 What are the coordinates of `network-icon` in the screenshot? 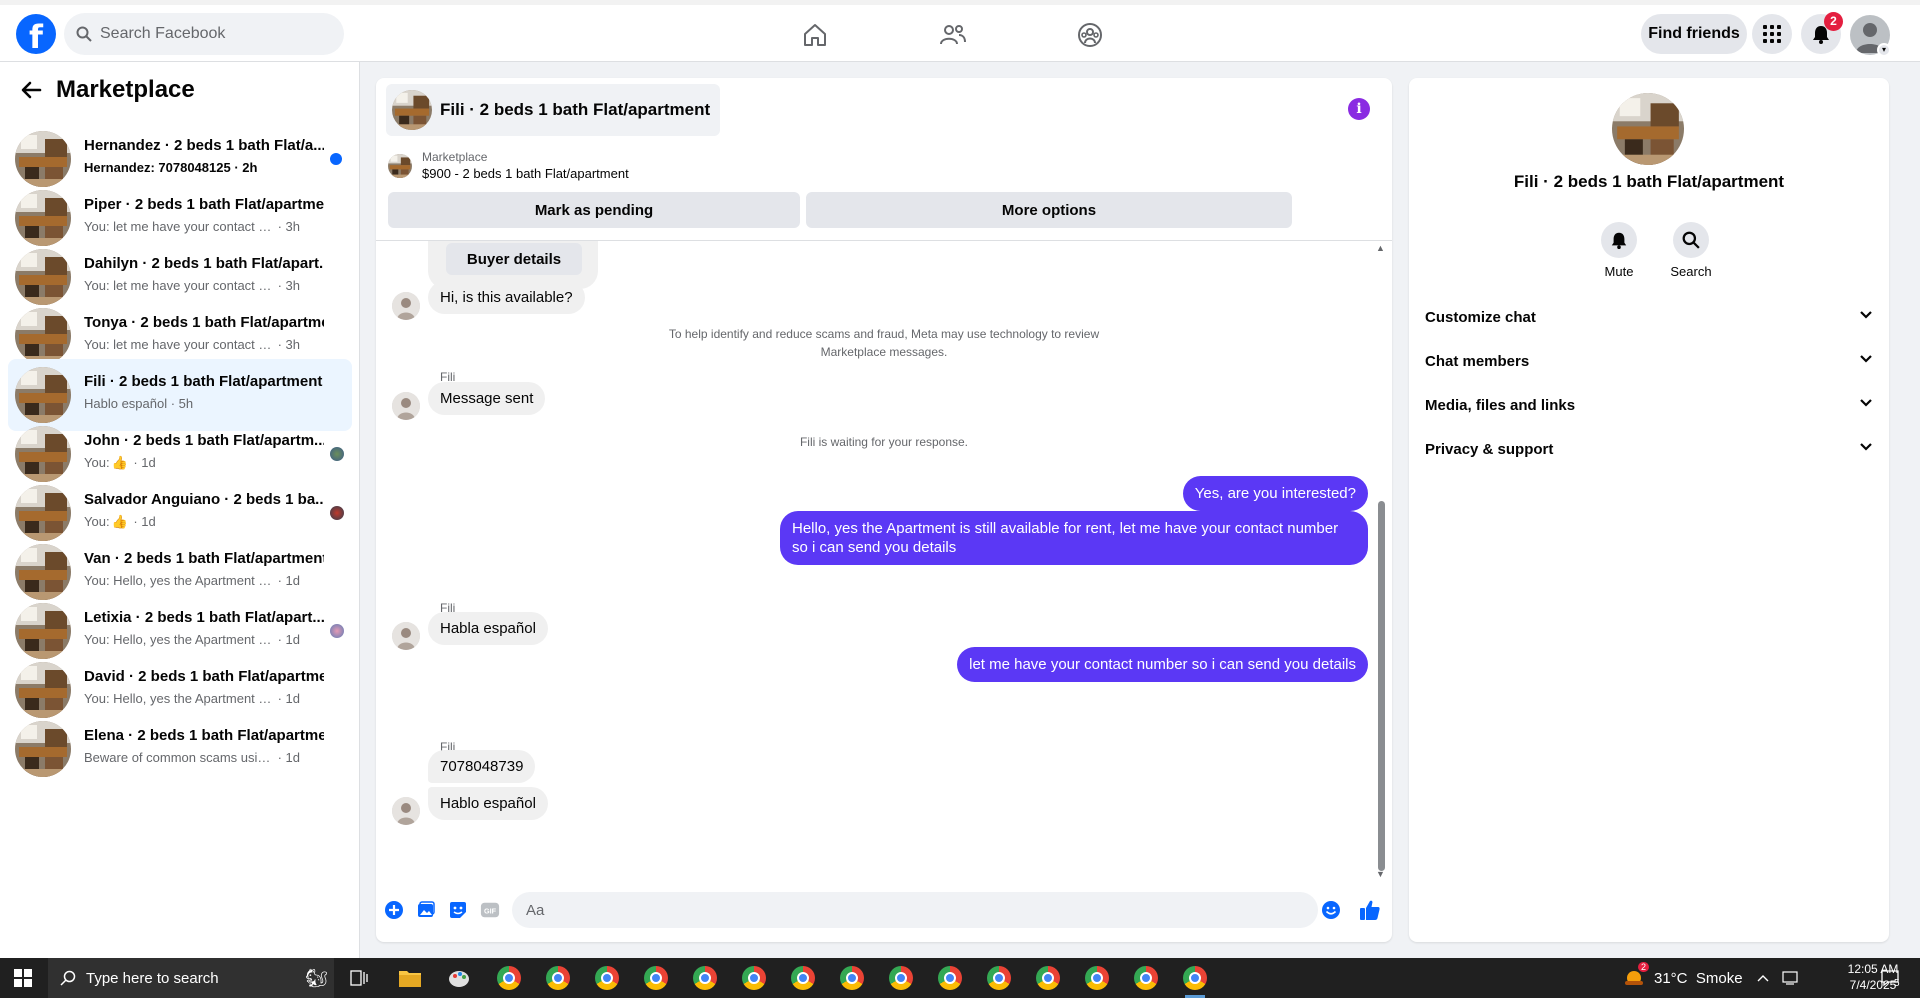 It's located at (1791, 978).